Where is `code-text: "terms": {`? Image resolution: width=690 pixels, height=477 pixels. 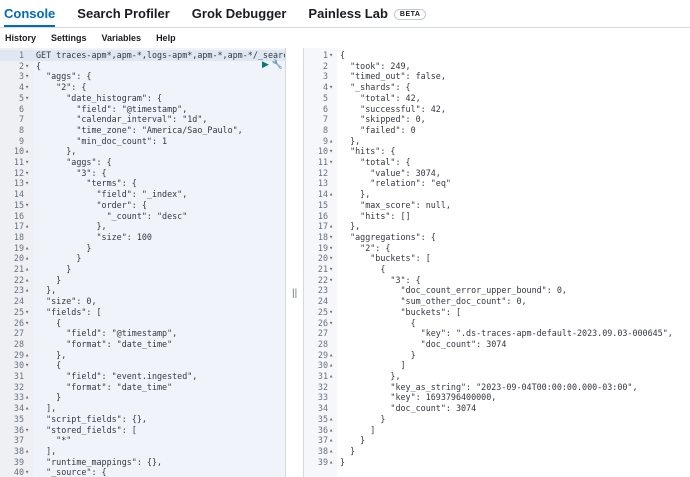
code-text: "terms": { is located at coordinates (86, 183).